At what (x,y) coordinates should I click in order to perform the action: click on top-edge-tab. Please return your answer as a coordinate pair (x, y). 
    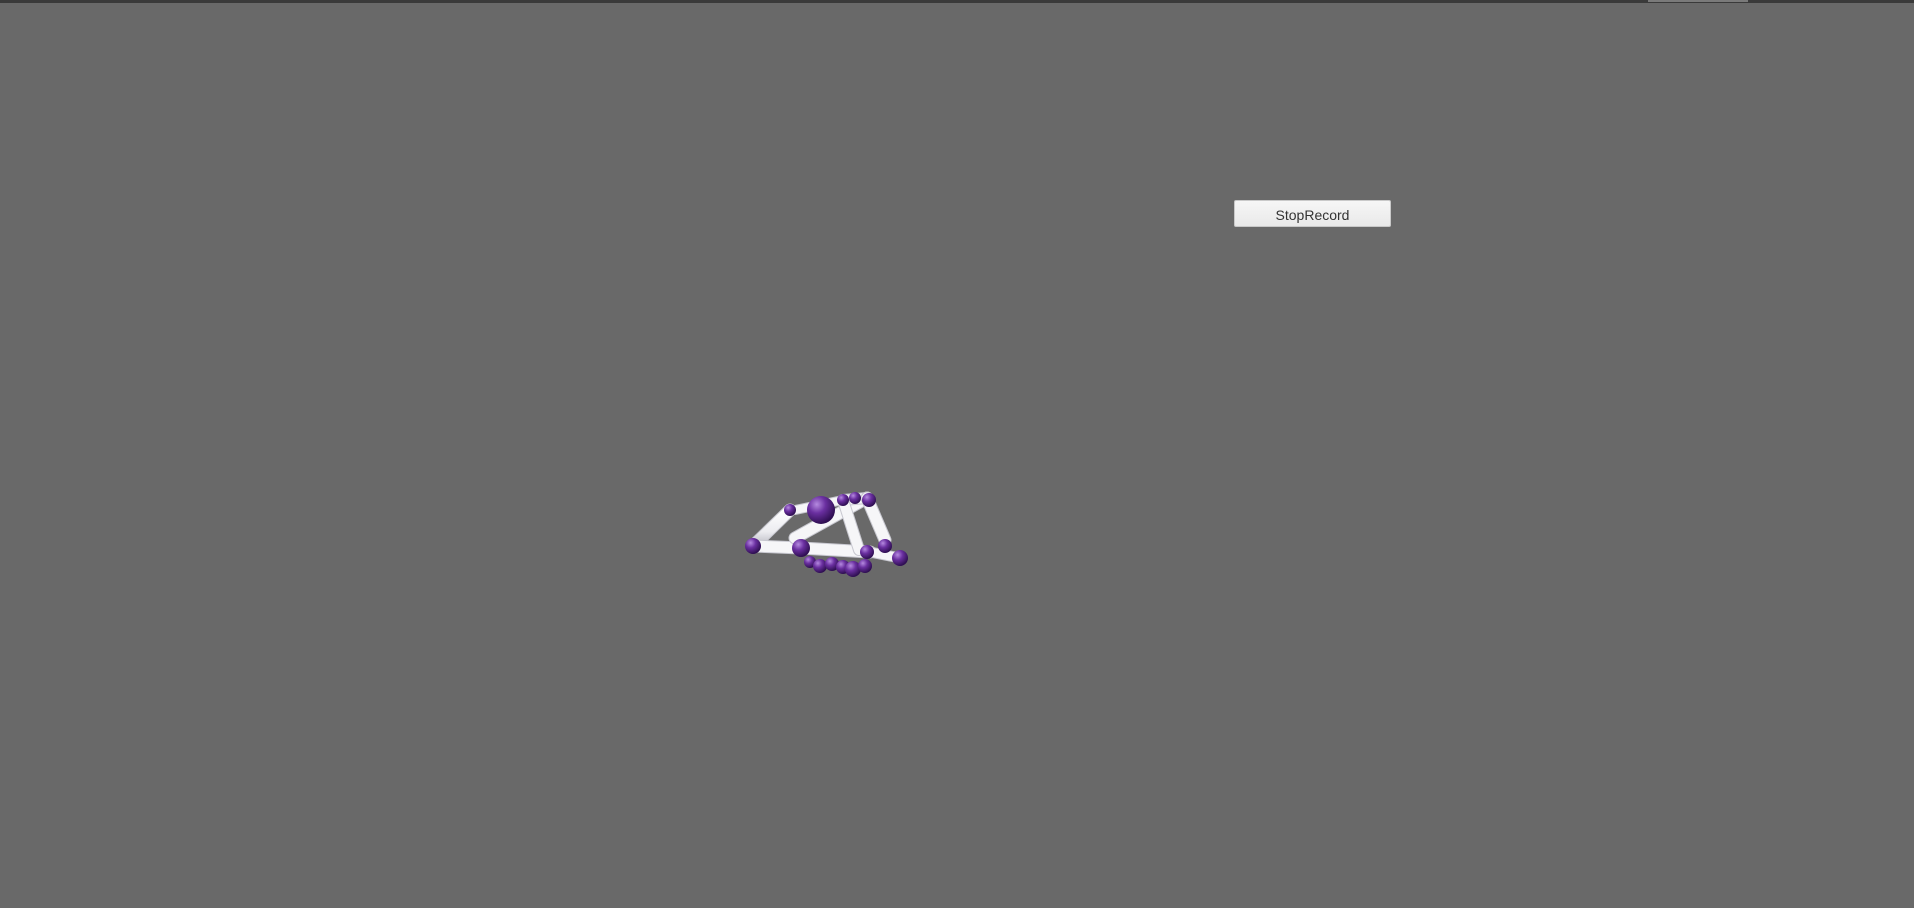
    Looking at the image, I should click on (1698, 1).